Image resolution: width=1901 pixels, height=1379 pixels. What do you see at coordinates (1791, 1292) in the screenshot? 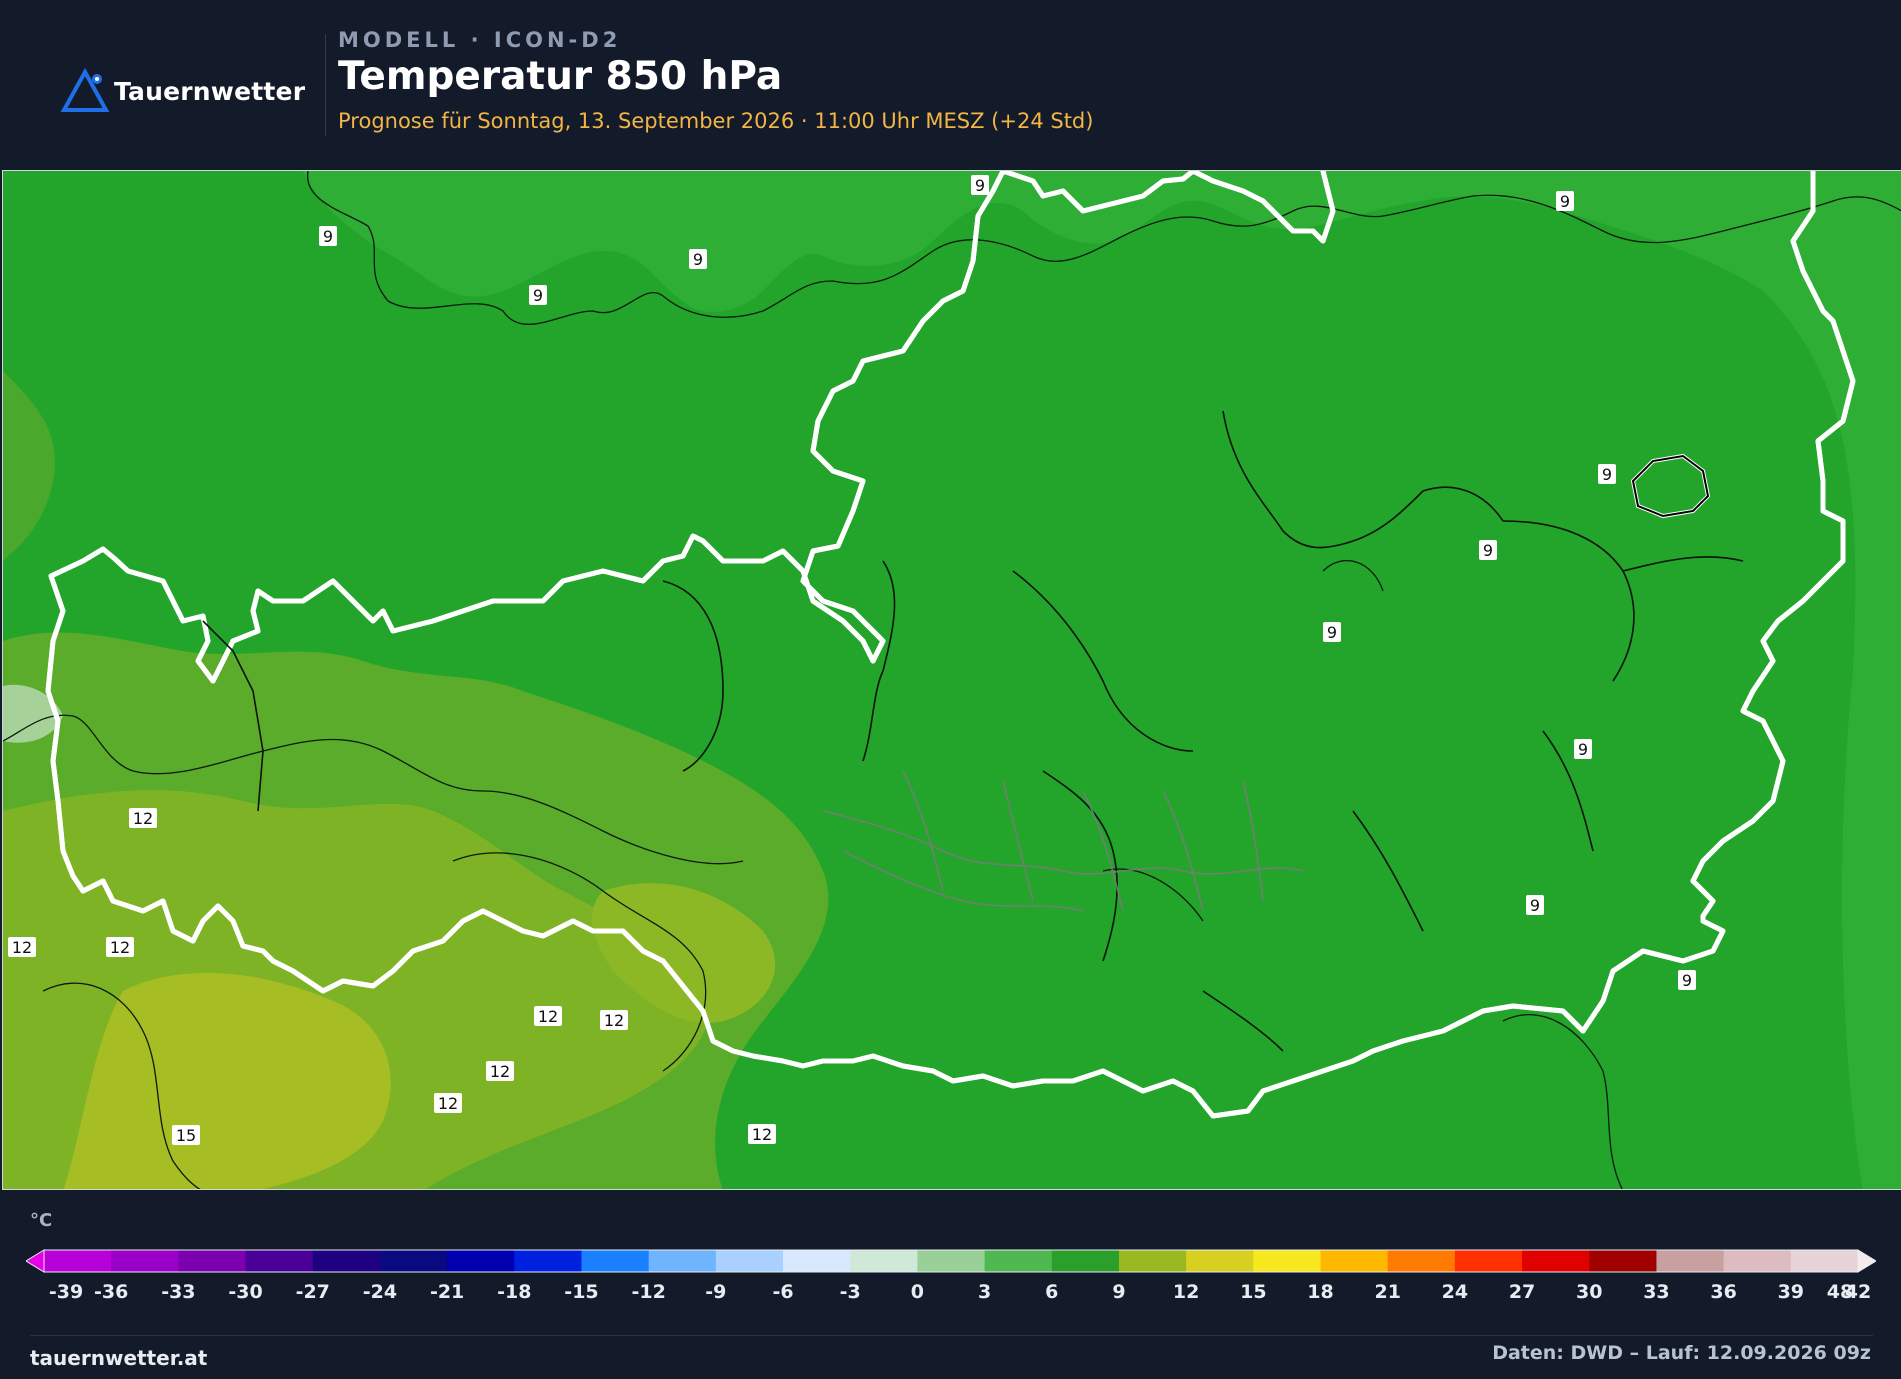
I see `colorbar-tick-label: 39` at bounding box center [1791, 1292].